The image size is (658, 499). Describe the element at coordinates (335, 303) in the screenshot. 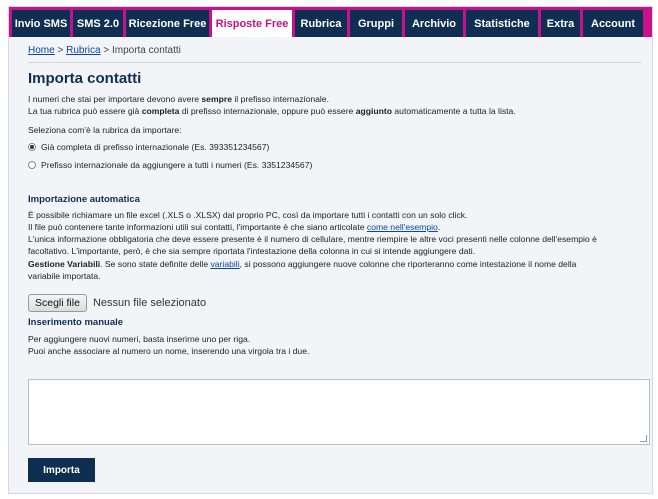

I see `file-picker: Scegli file Nessun file selezionato` at that location.